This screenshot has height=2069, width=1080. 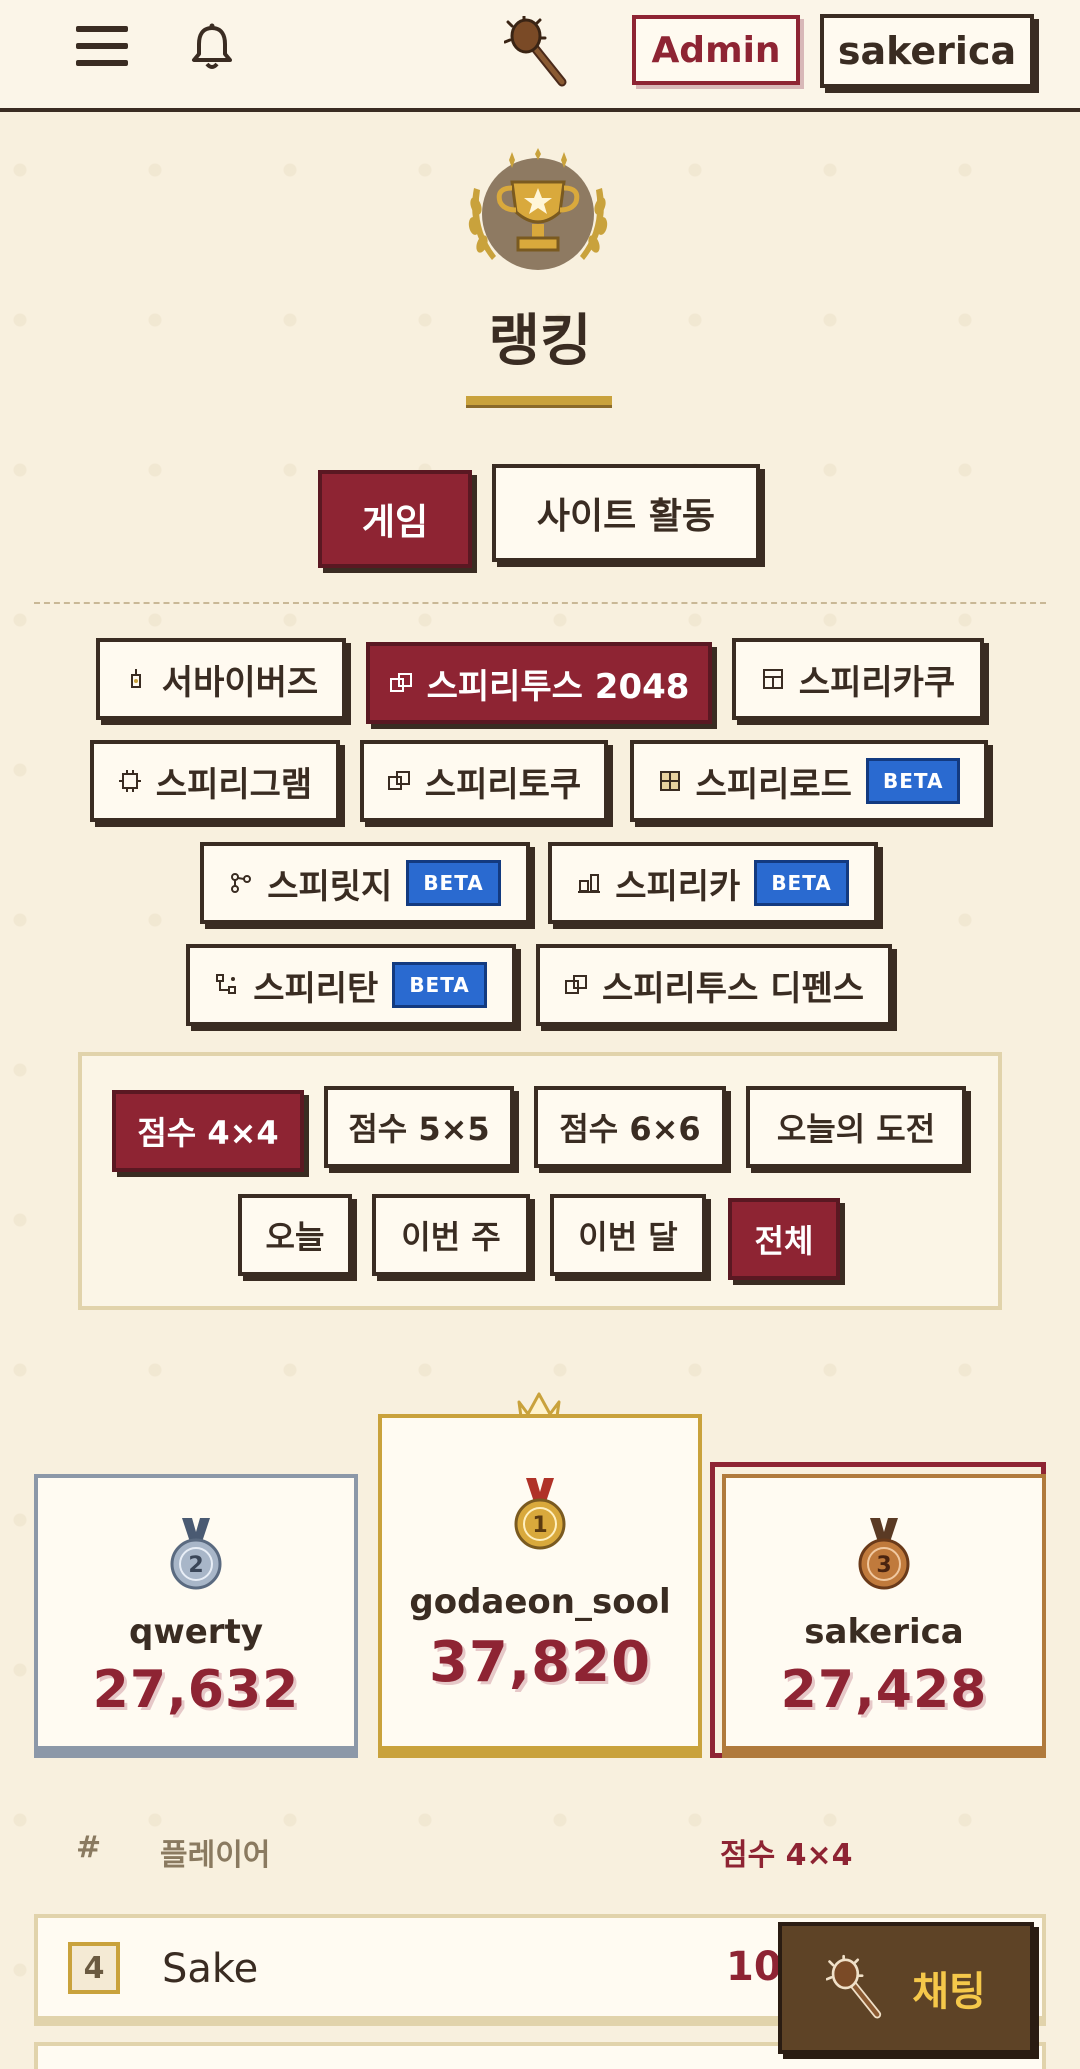 I want to click on game-chip-label: 스피리투스 디펜스, so click(x=733, y=988).